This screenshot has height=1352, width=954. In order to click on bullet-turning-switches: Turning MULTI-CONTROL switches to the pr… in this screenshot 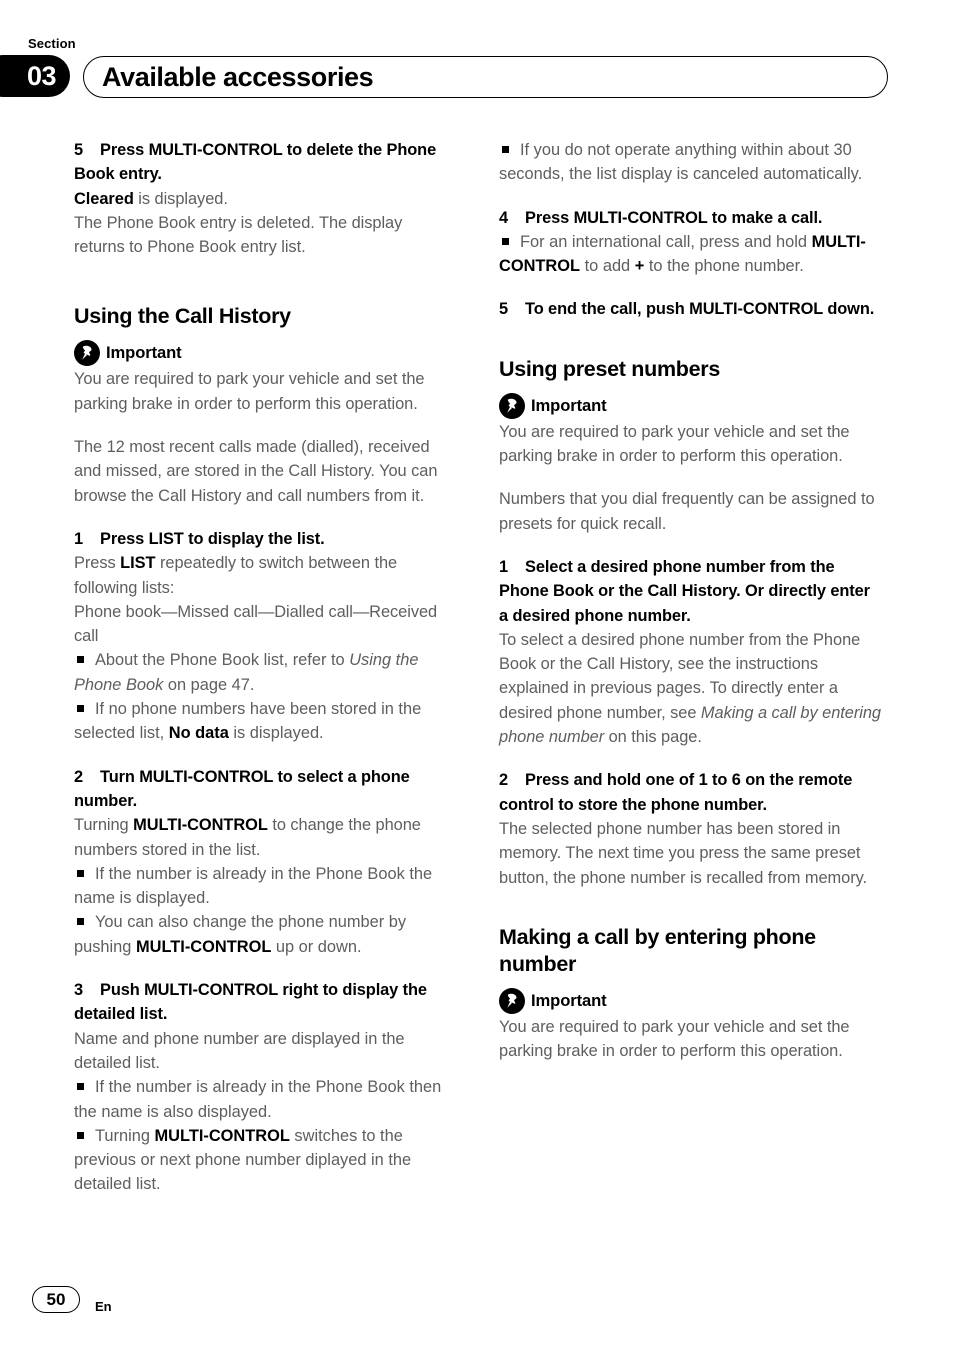, I will do `click(265, 1160)`.